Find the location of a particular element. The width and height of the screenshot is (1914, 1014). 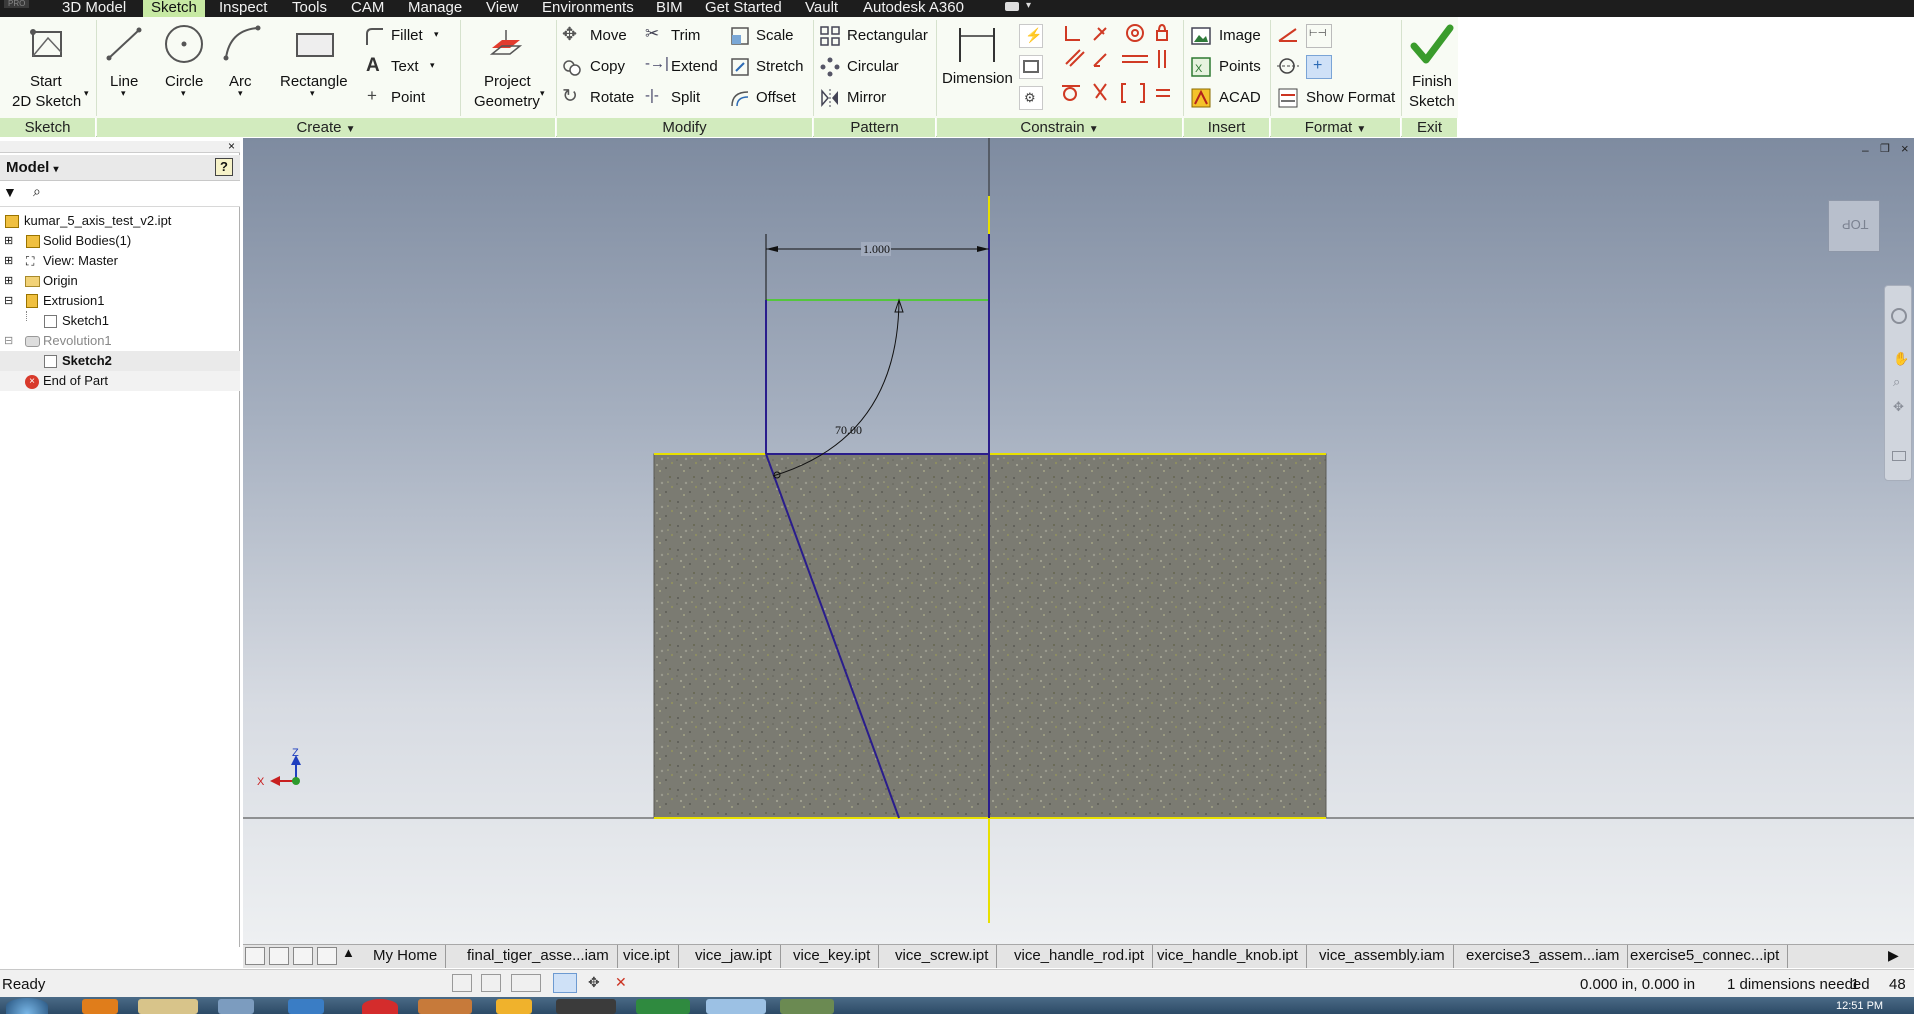

copy-button: Copy is located at coordinates (600, 67).